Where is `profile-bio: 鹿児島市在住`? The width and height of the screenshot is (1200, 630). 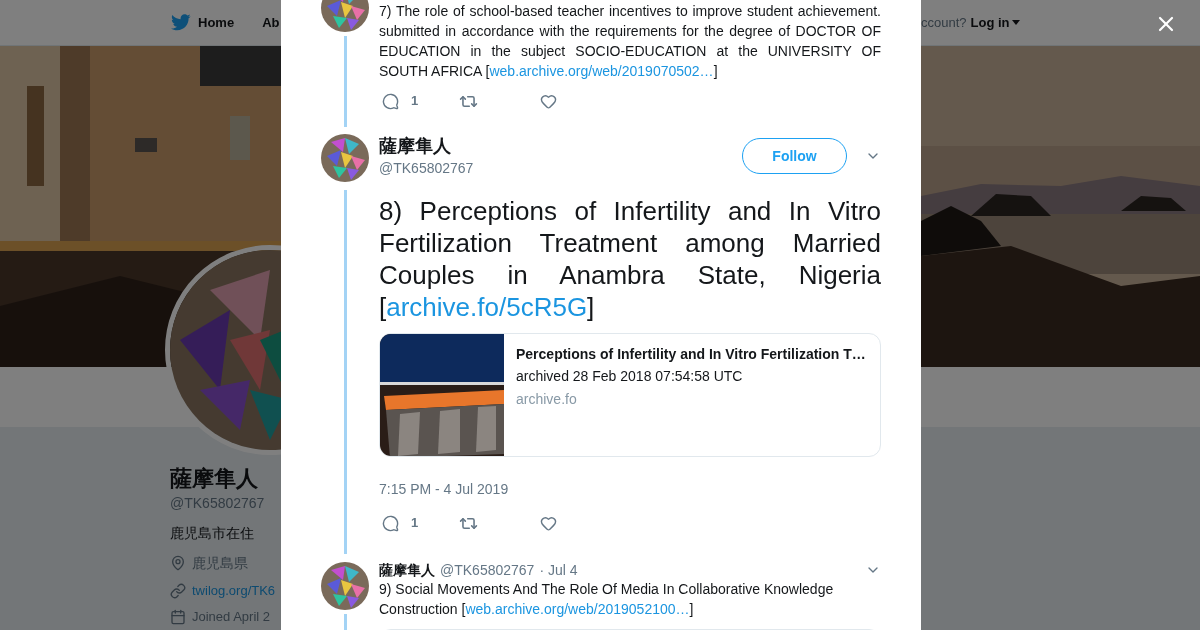 profile-bio: 鹿児島市在住 is located at coordinates (212, 533).